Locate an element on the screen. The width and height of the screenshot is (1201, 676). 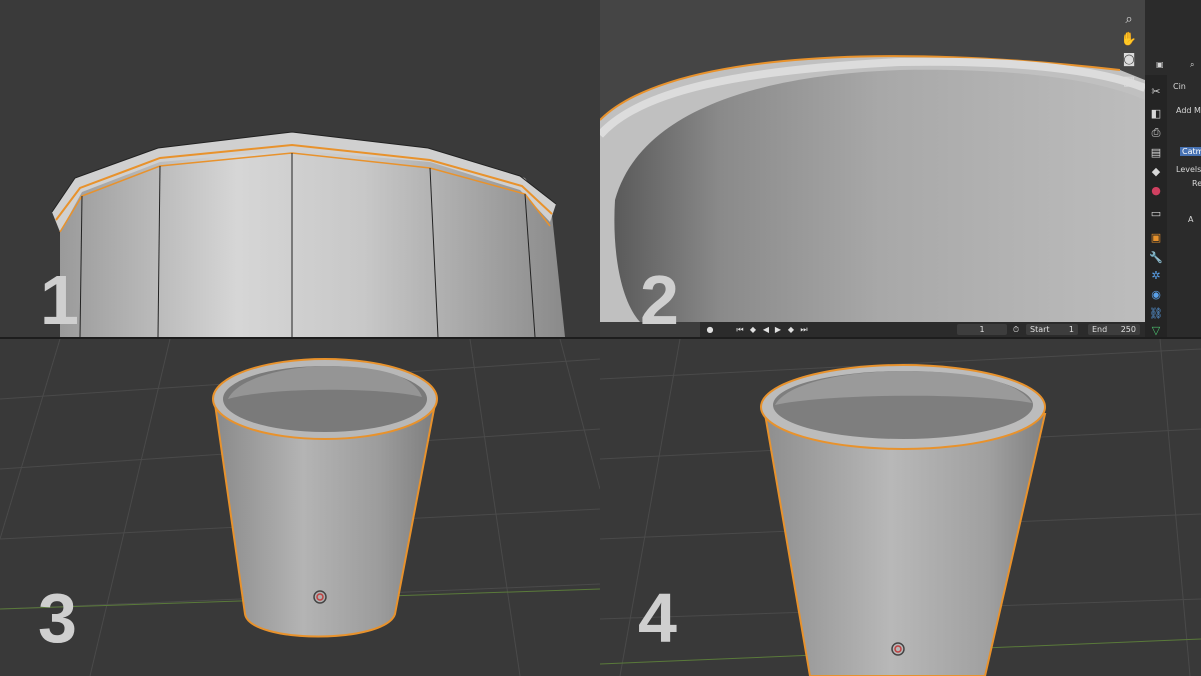
data-icon: ▽ is located at coordinates (1156, 330).